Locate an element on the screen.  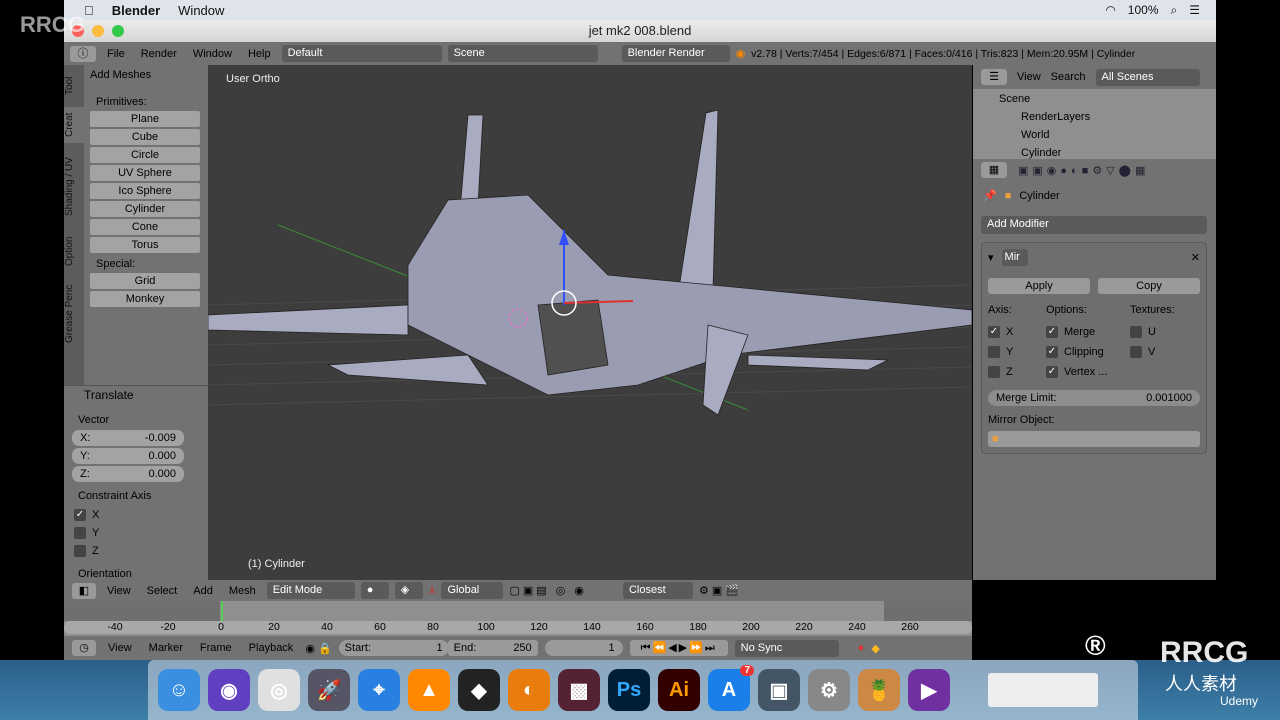
constraint-z-checkbox: Z is located at coordinates (86, 551).